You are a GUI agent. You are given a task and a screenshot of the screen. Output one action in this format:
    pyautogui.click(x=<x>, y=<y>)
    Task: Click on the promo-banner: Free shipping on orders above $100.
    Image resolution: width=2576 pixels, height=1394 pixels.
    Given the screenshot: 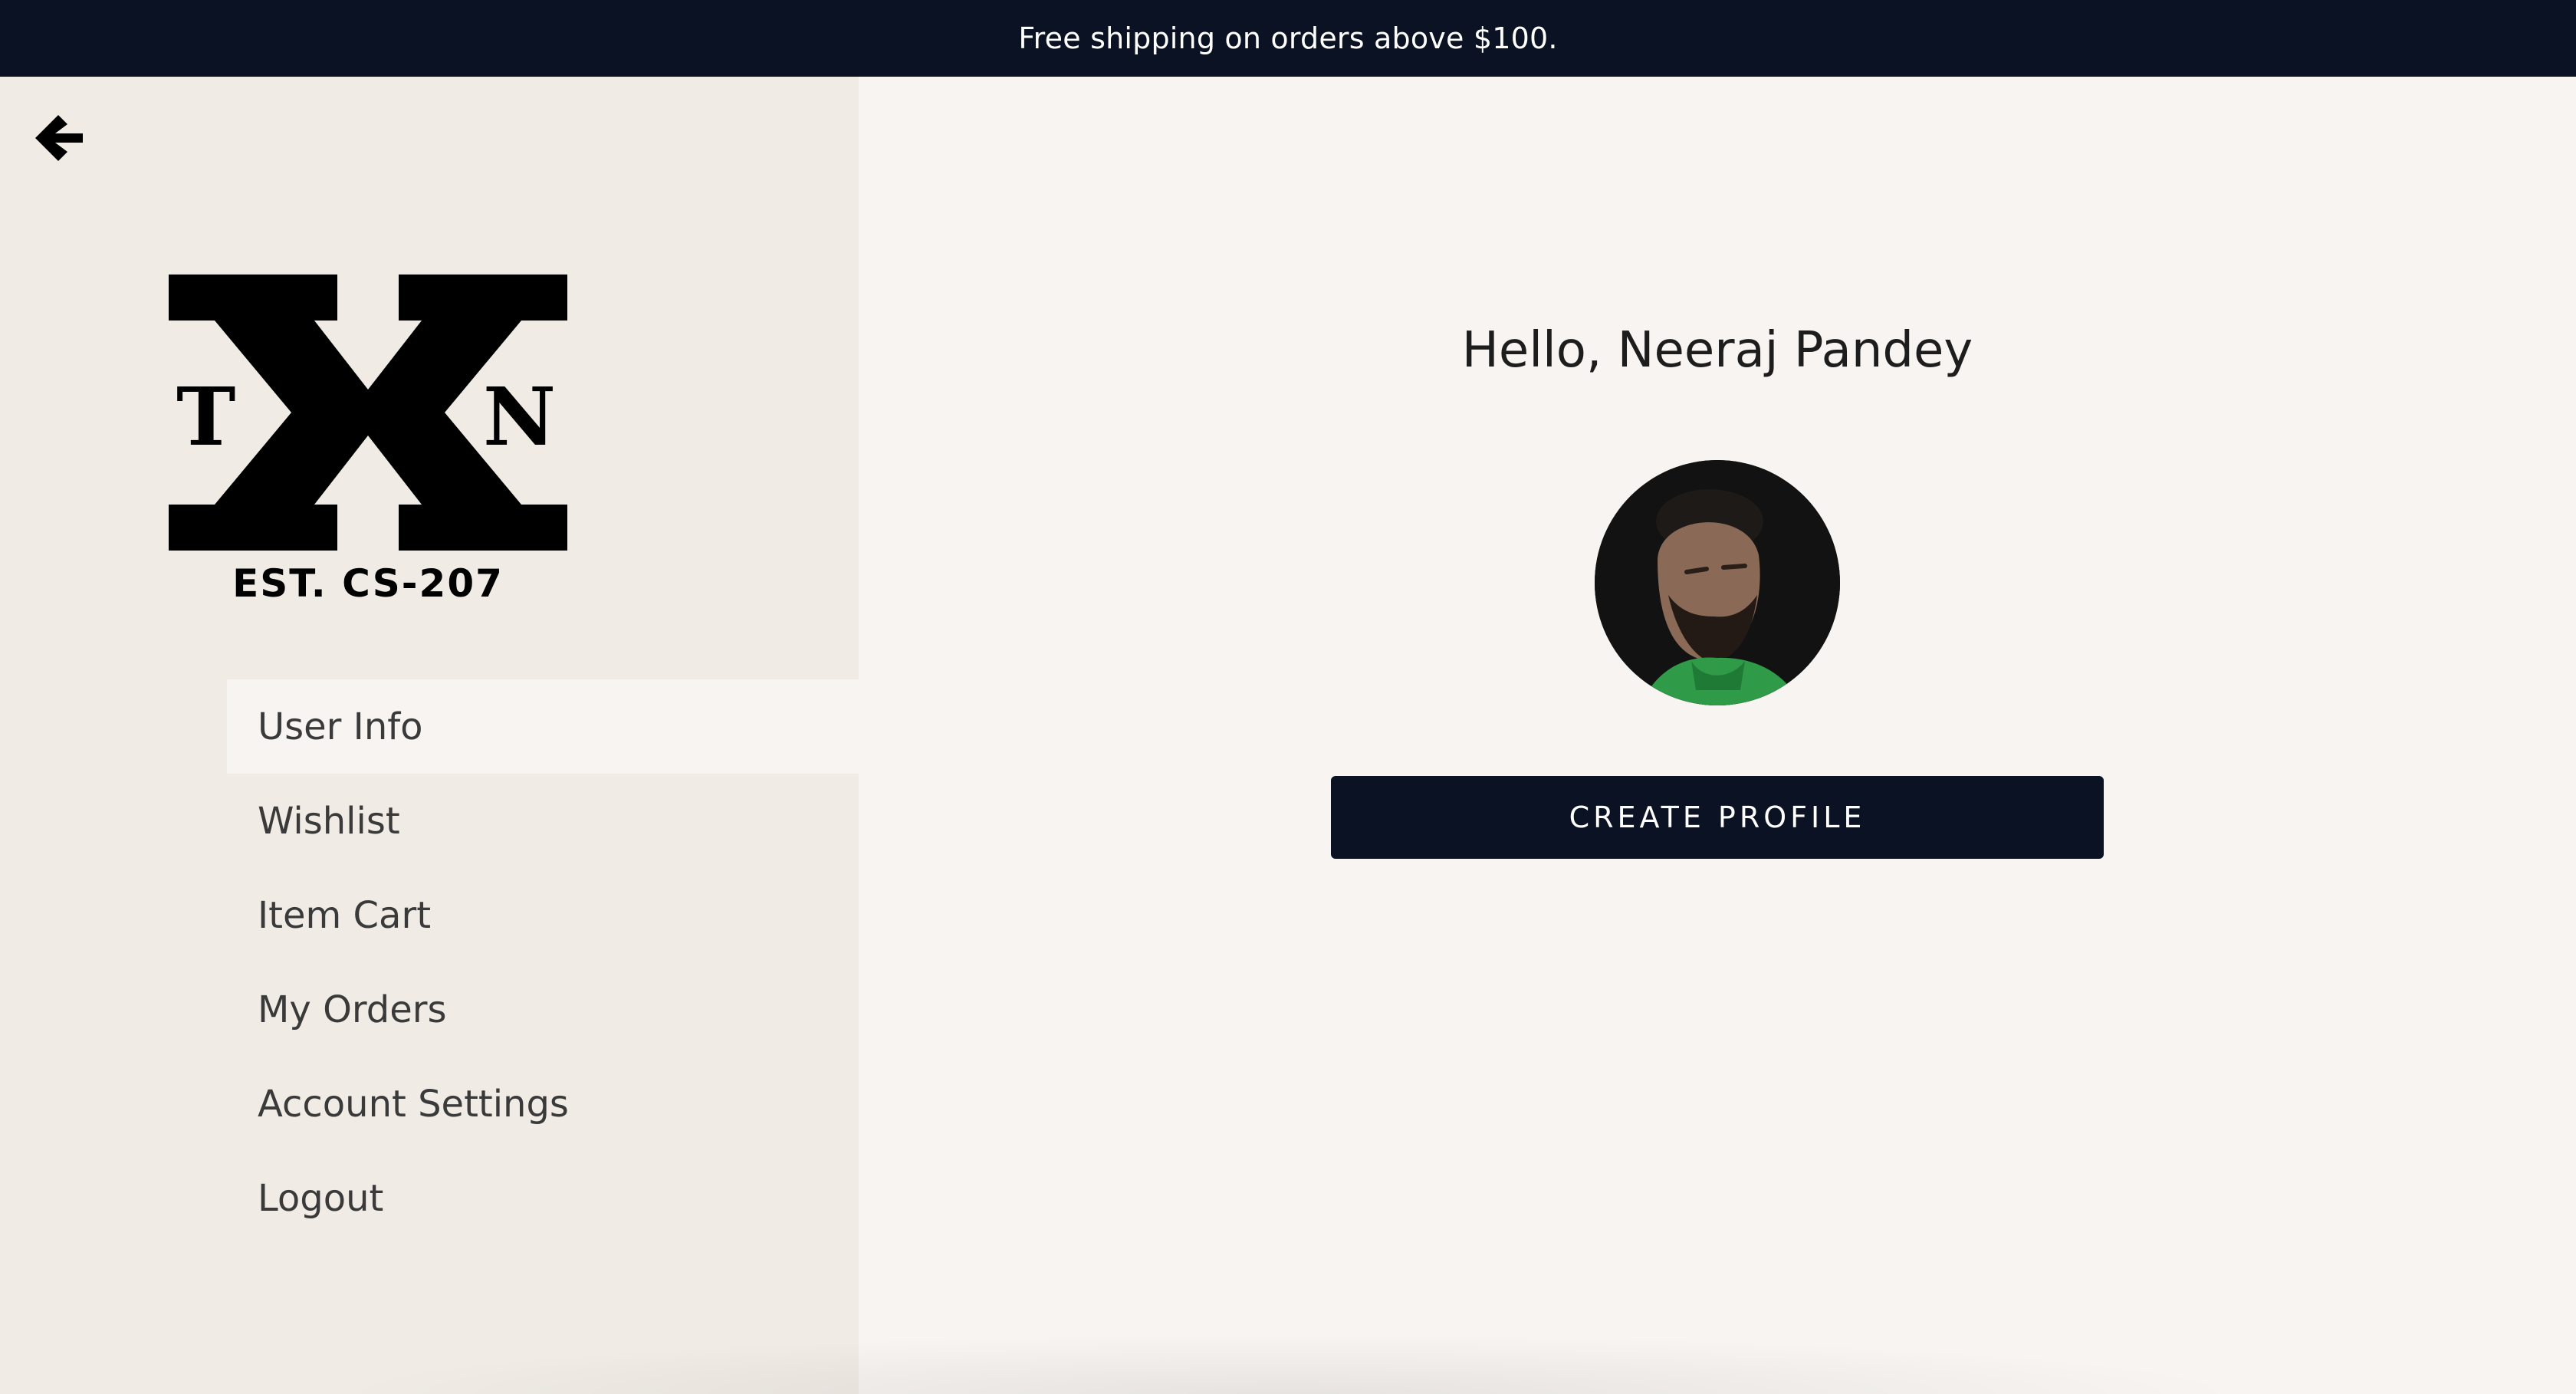 What is the action you would take?
    pyautogui.click(x=1288, y=38)
    